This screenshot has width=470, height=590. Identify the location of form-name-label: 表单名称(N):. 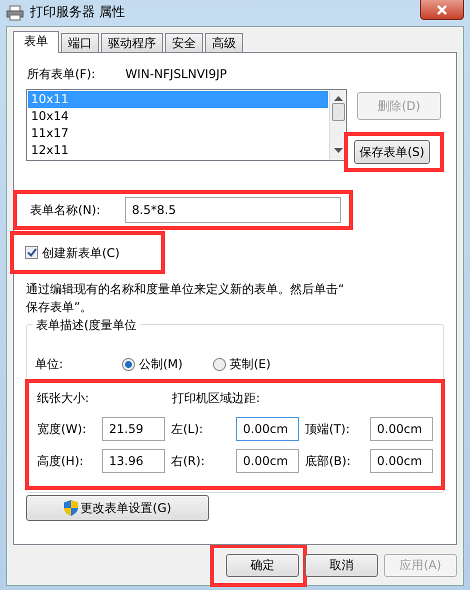
(66, 210).